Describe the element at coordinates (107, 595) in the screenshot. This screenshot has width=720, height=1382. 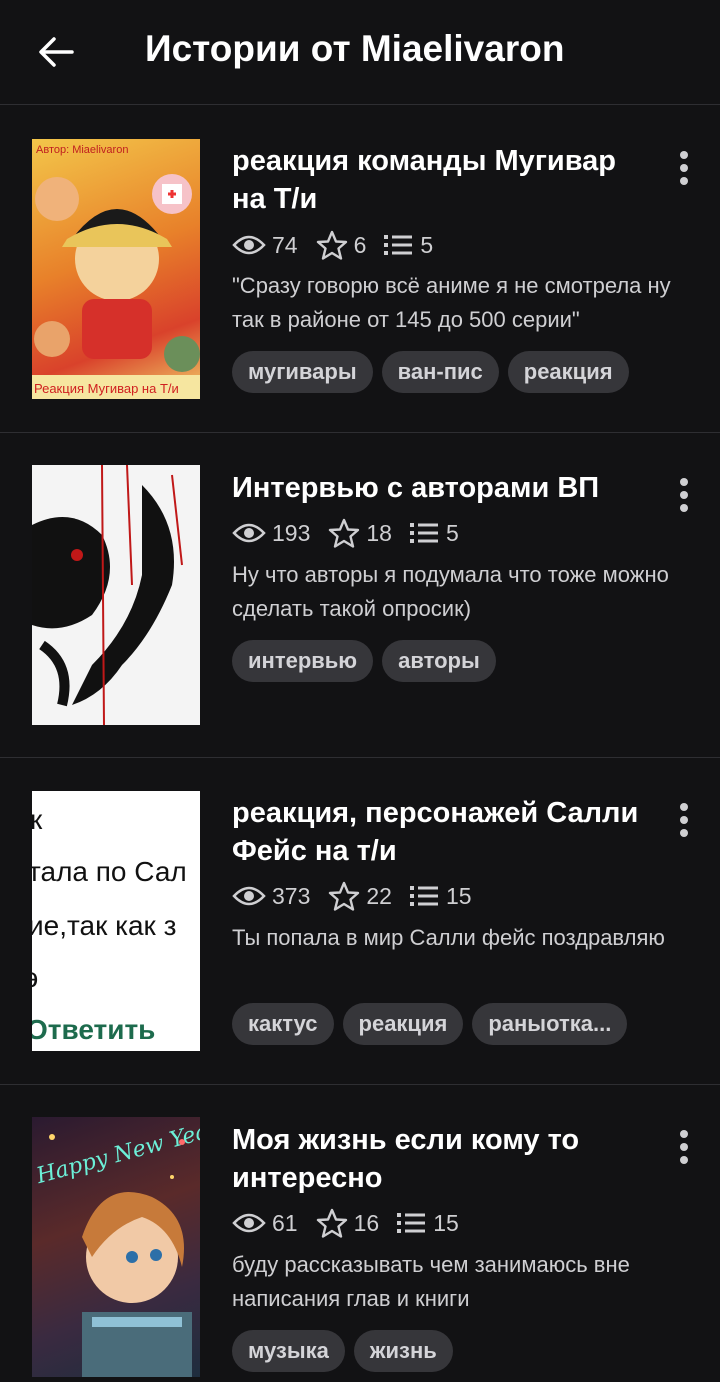
I see `cover-image` at that location.